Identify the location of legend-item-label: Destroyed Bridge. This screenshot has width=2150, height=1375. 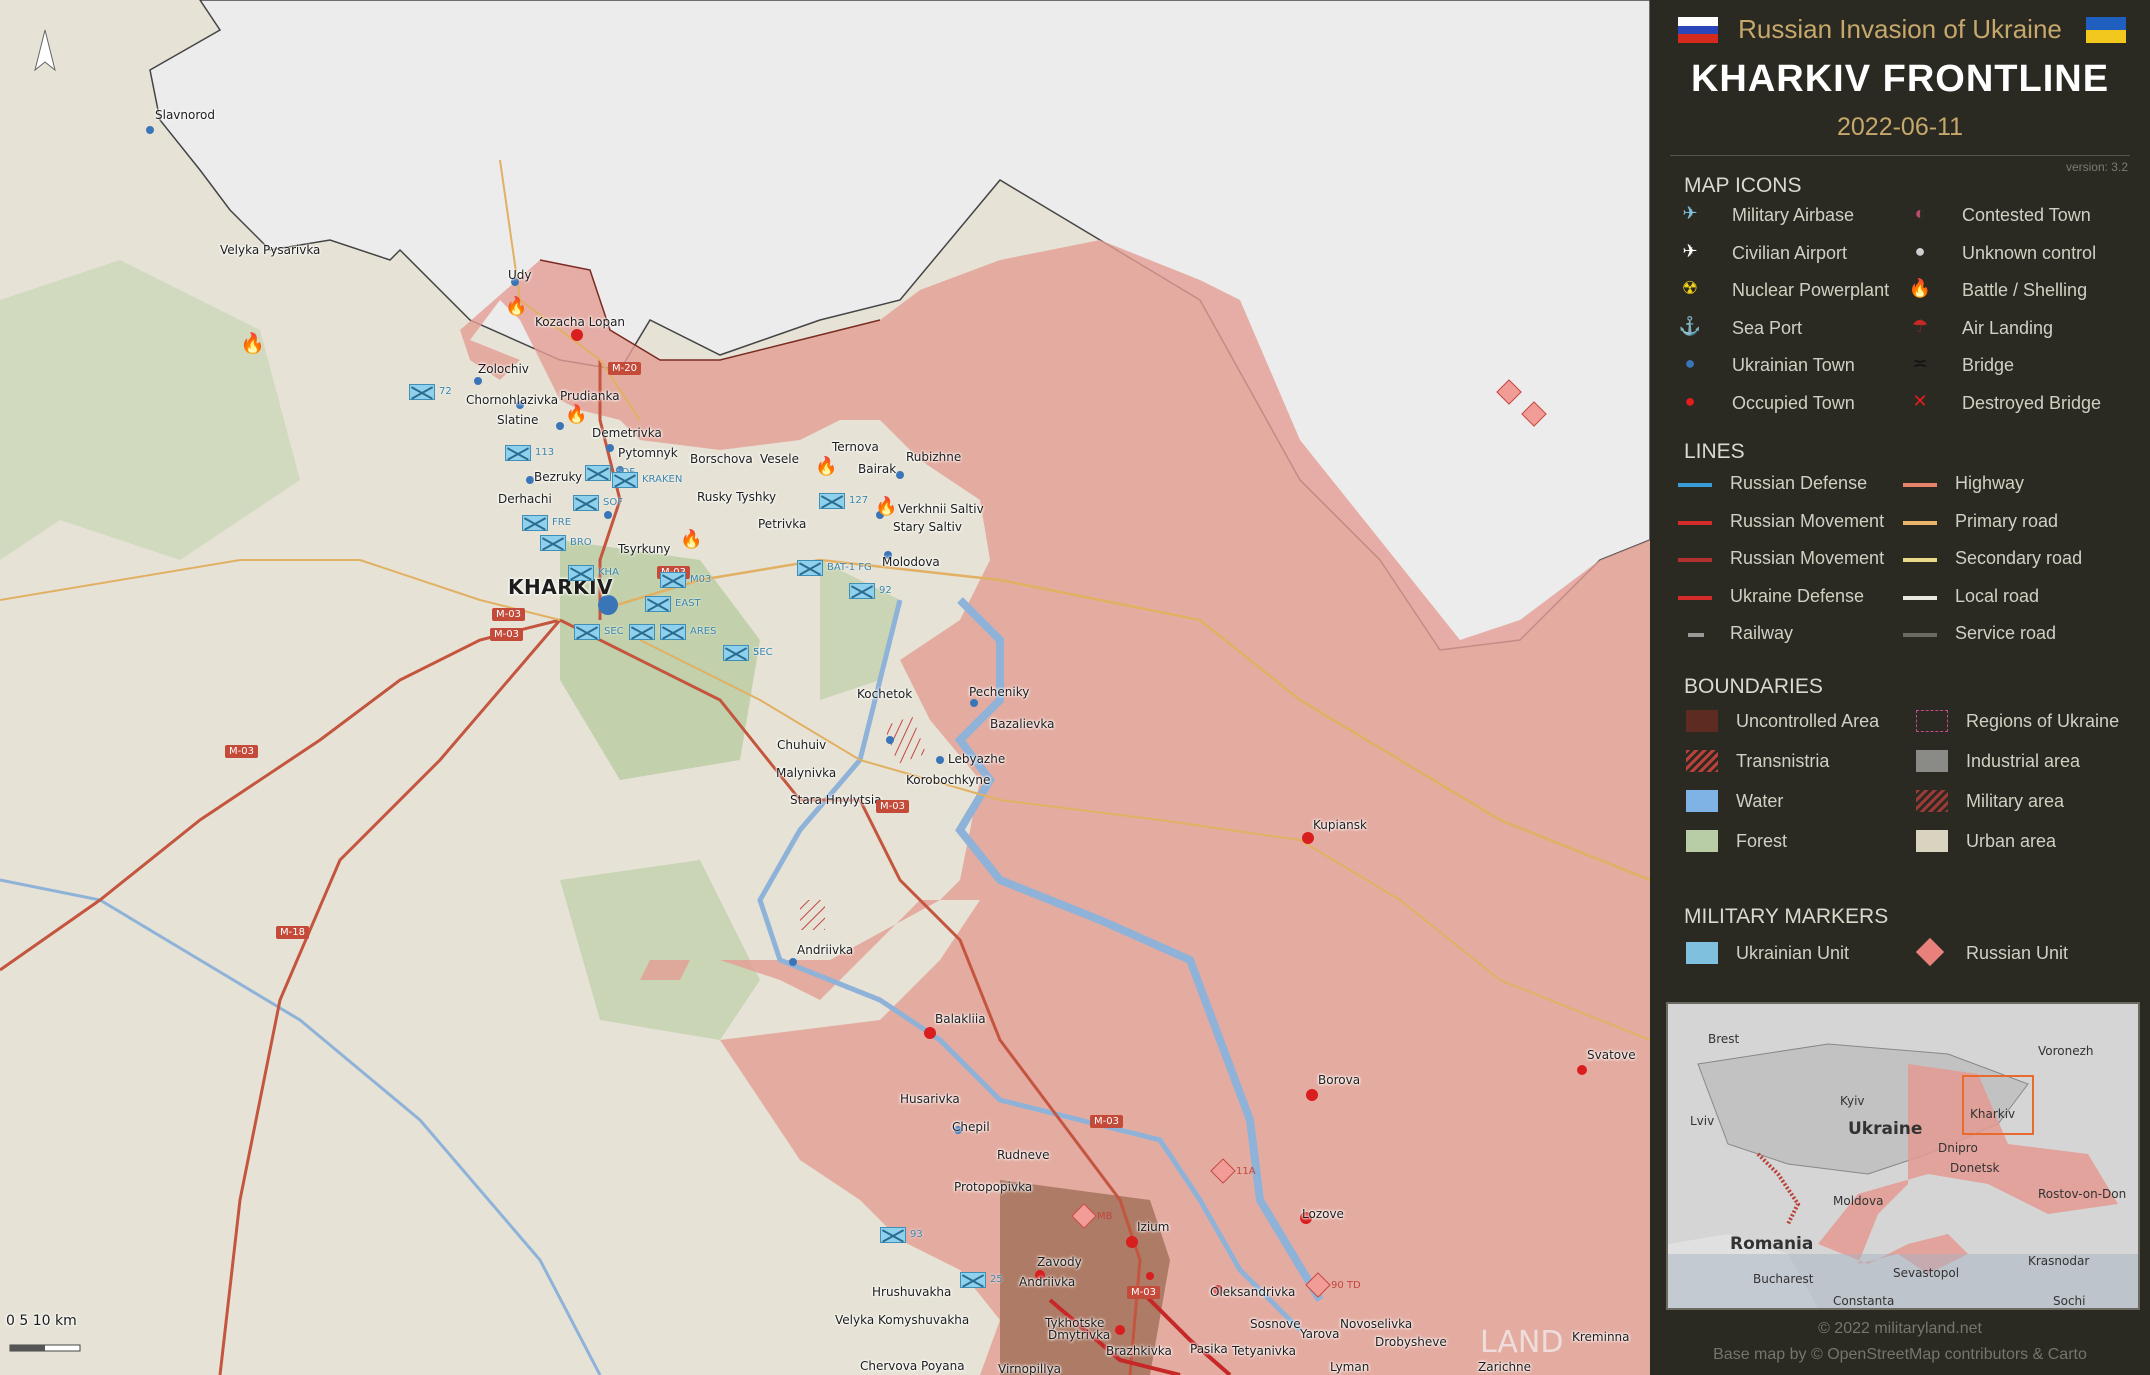
(2032, 402).